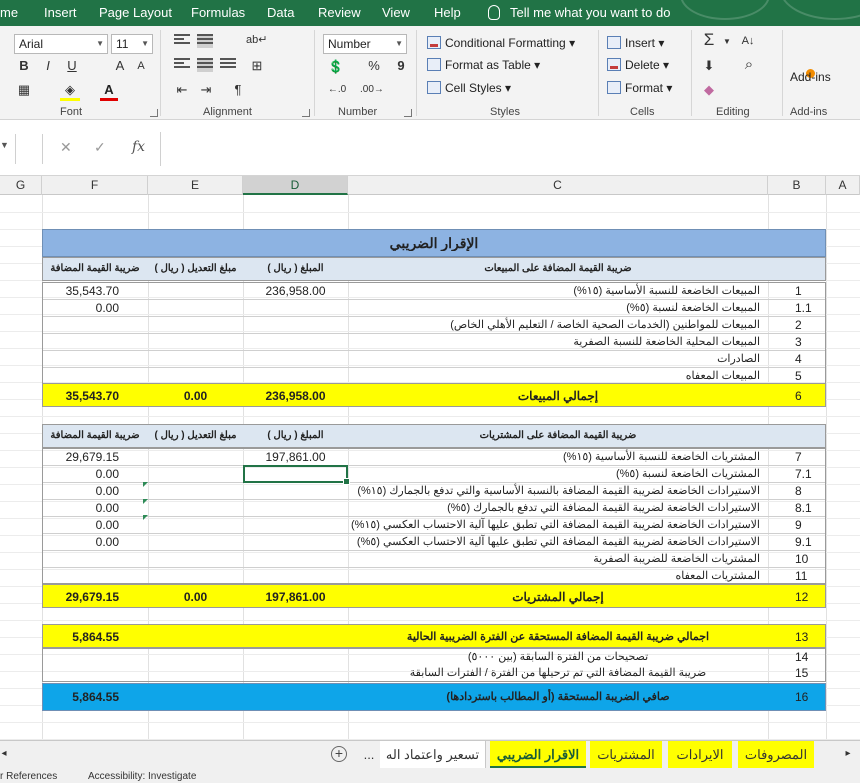 The image size is (860, 783). I want to click on font-size-combo: 11 ▼, so click(132, 44).